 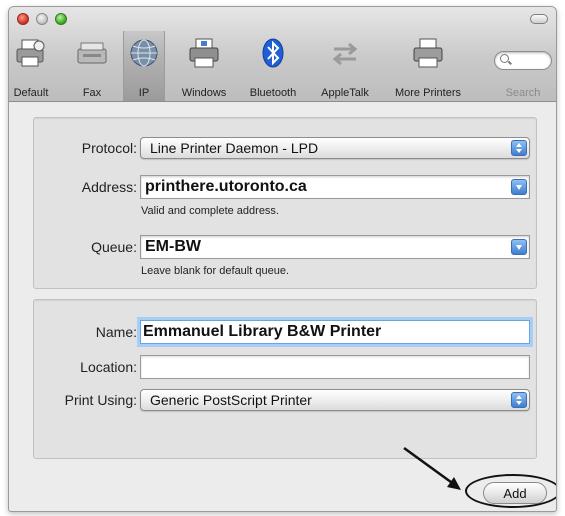 I want to click on toolbar-label-default: Default, so click(x=31, y=93).